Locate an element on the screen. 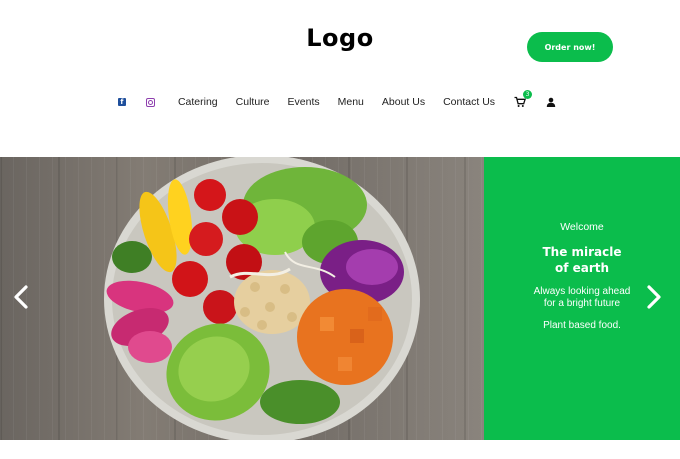  facebook-icon: f is located at coordinates (121, 102).